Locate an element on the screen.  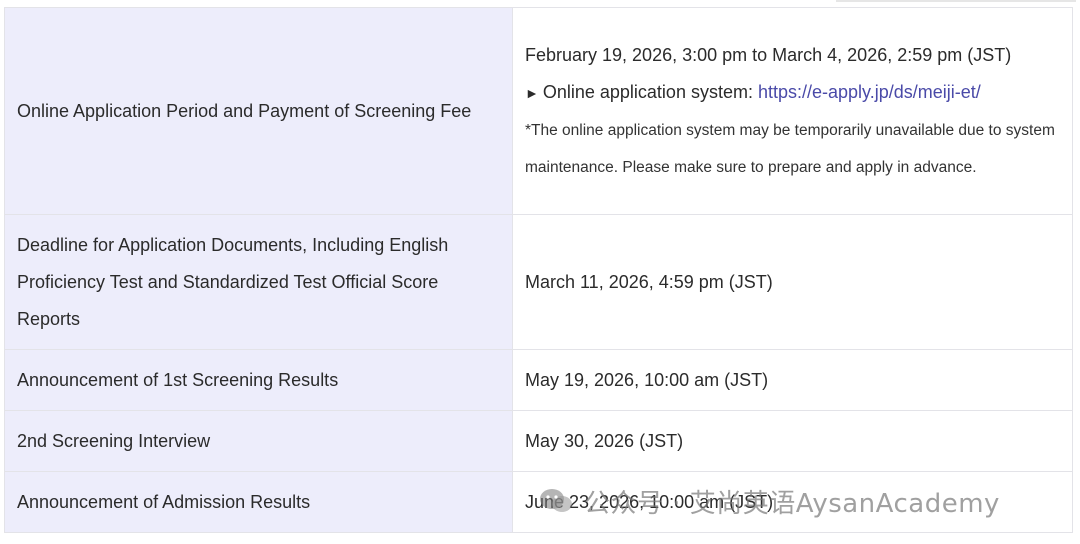
row-value: May 30, 2026 (JST) is located at coordinates (792, 441).